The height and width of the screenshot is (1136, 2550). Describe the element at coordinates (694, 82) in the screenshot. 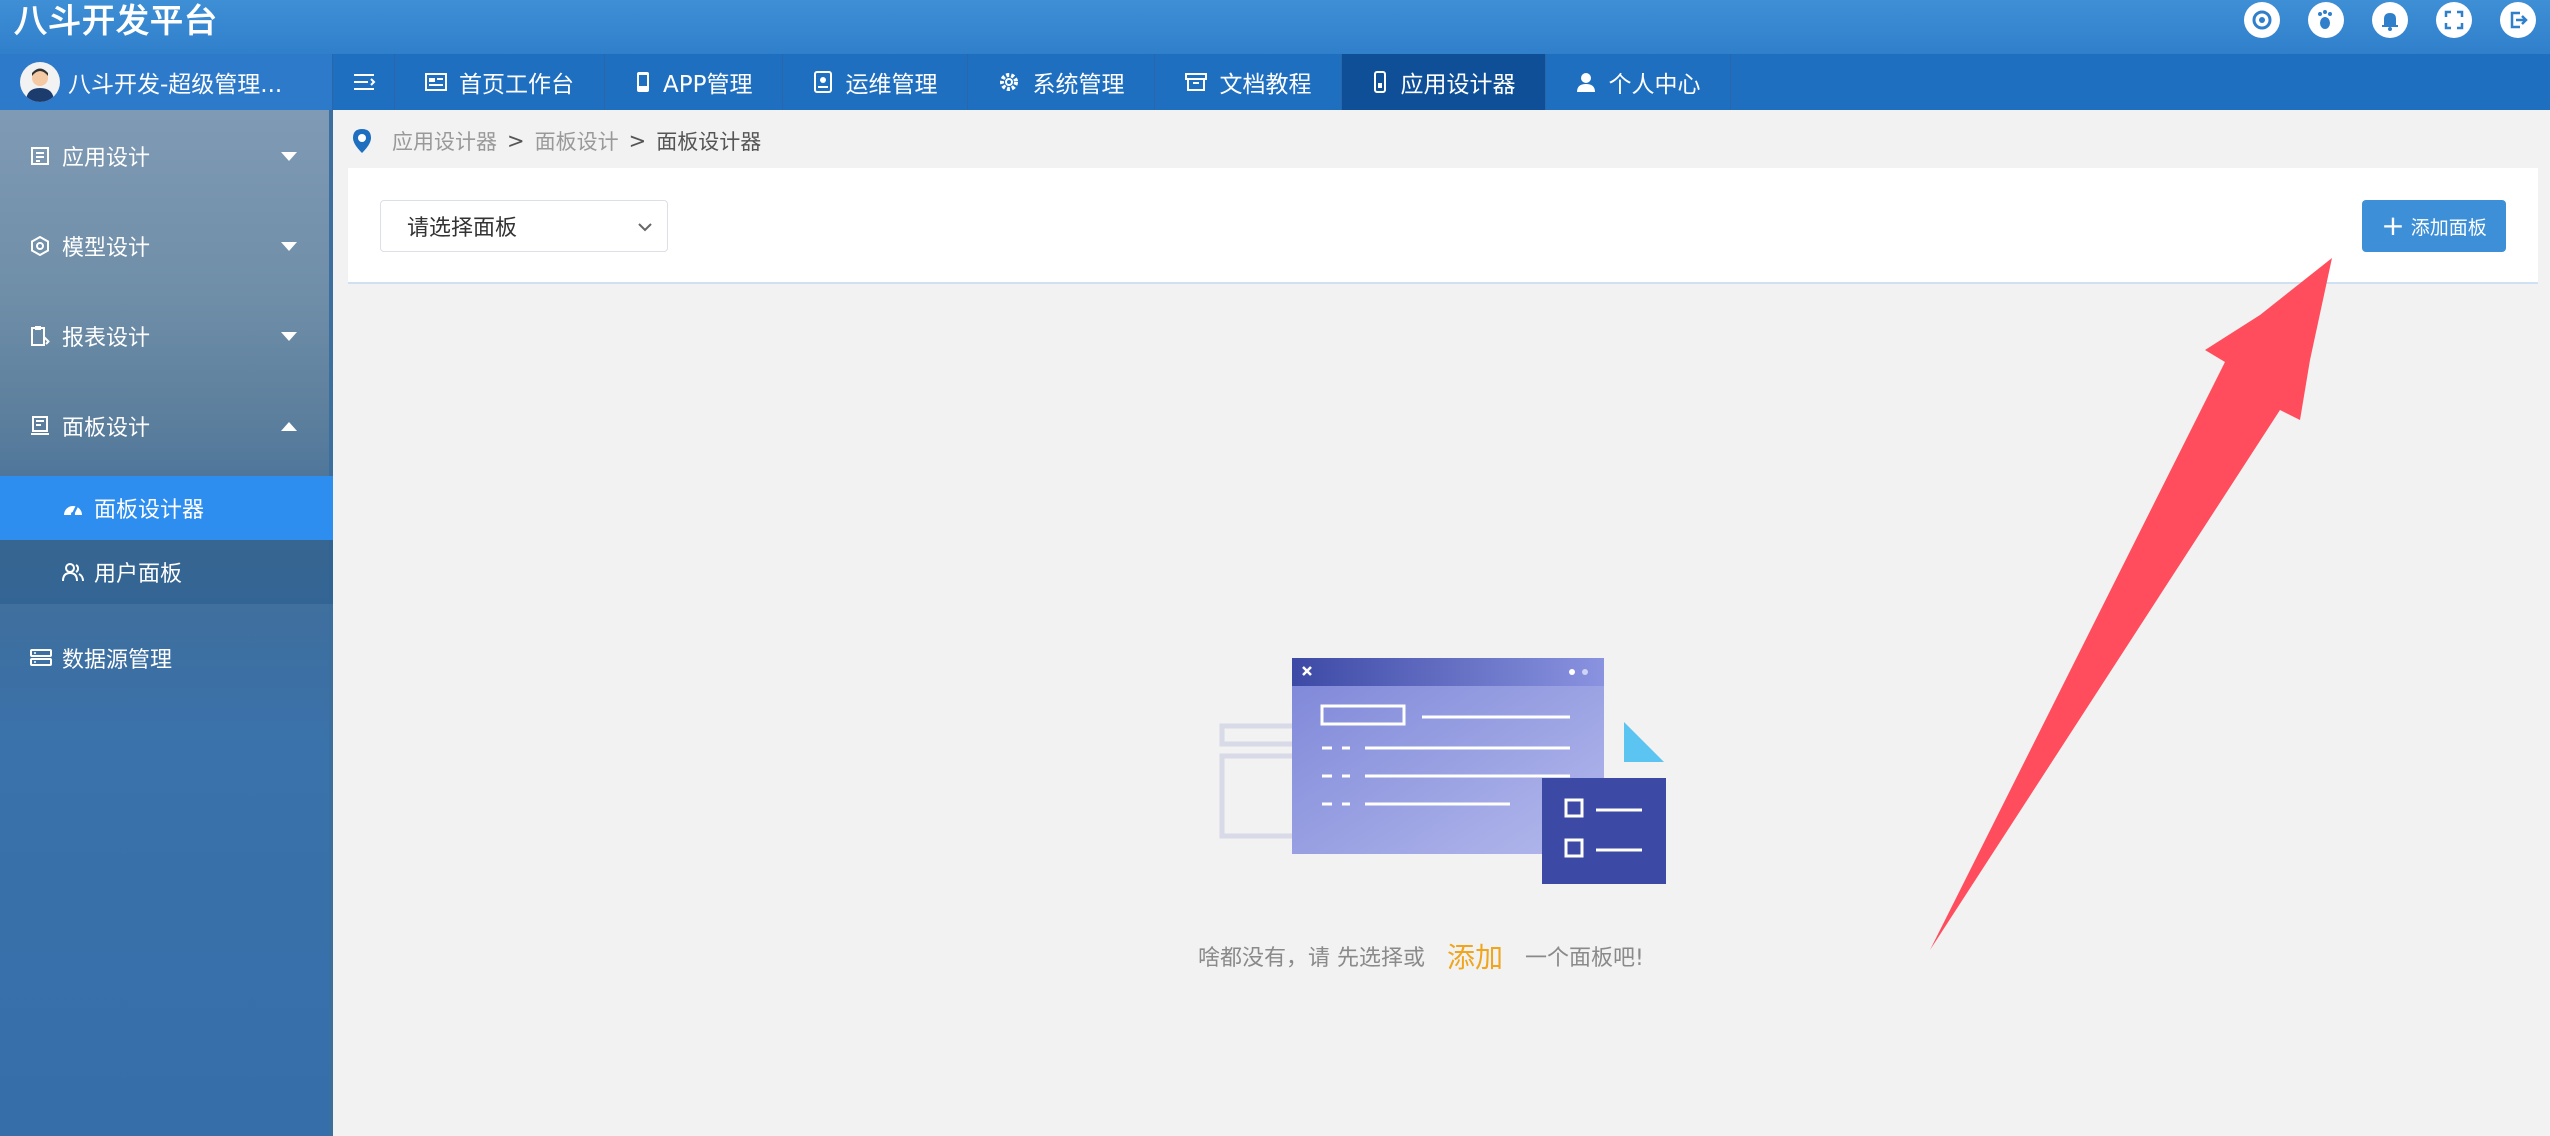

I see `nav-item-app: APP管理` at that location.